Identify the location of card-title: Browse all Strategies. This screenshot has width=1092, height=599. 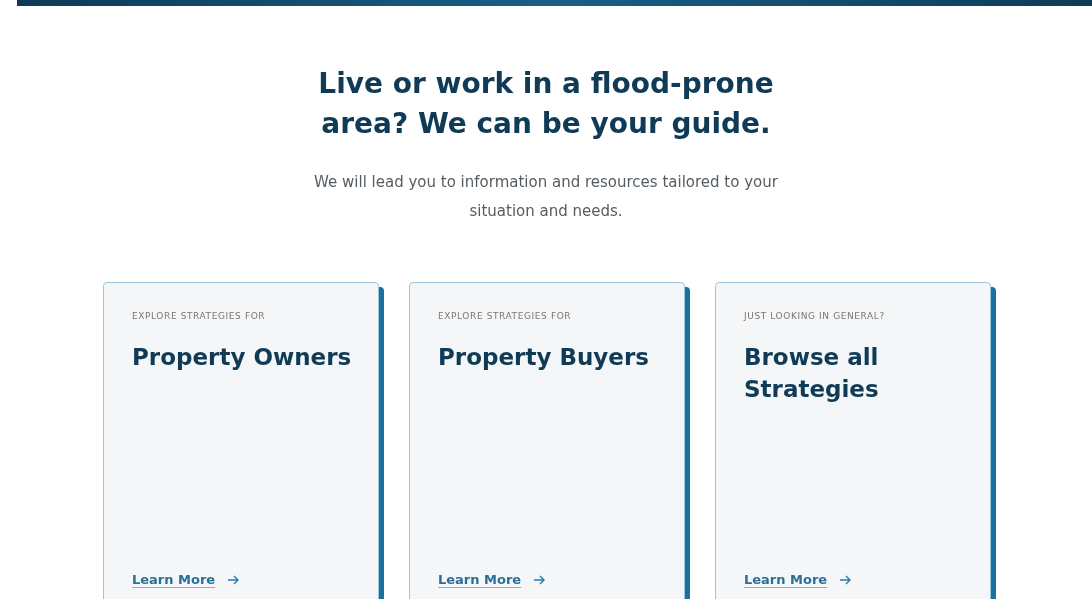
(812, 373).